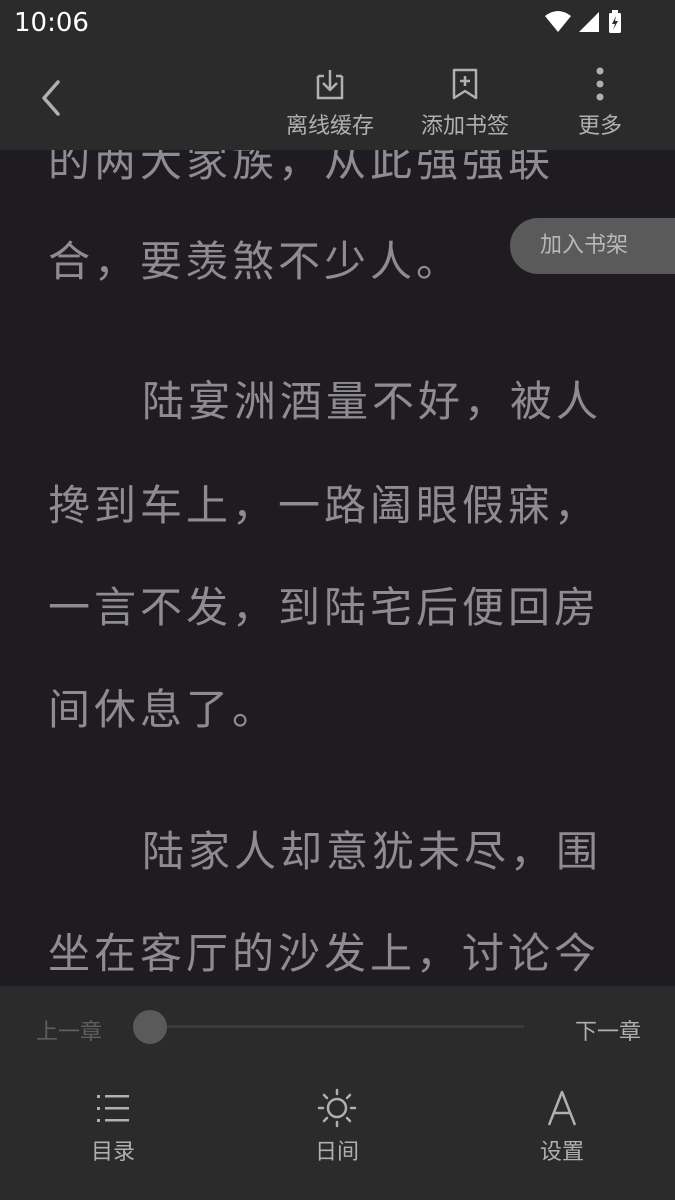 Image resolution: width=675 pixels, height=1200 pixels. What do you see at coordinates (465, 84) in the screenshot?
I see `bookmark-add-icon` at bounding box center [465, 84].